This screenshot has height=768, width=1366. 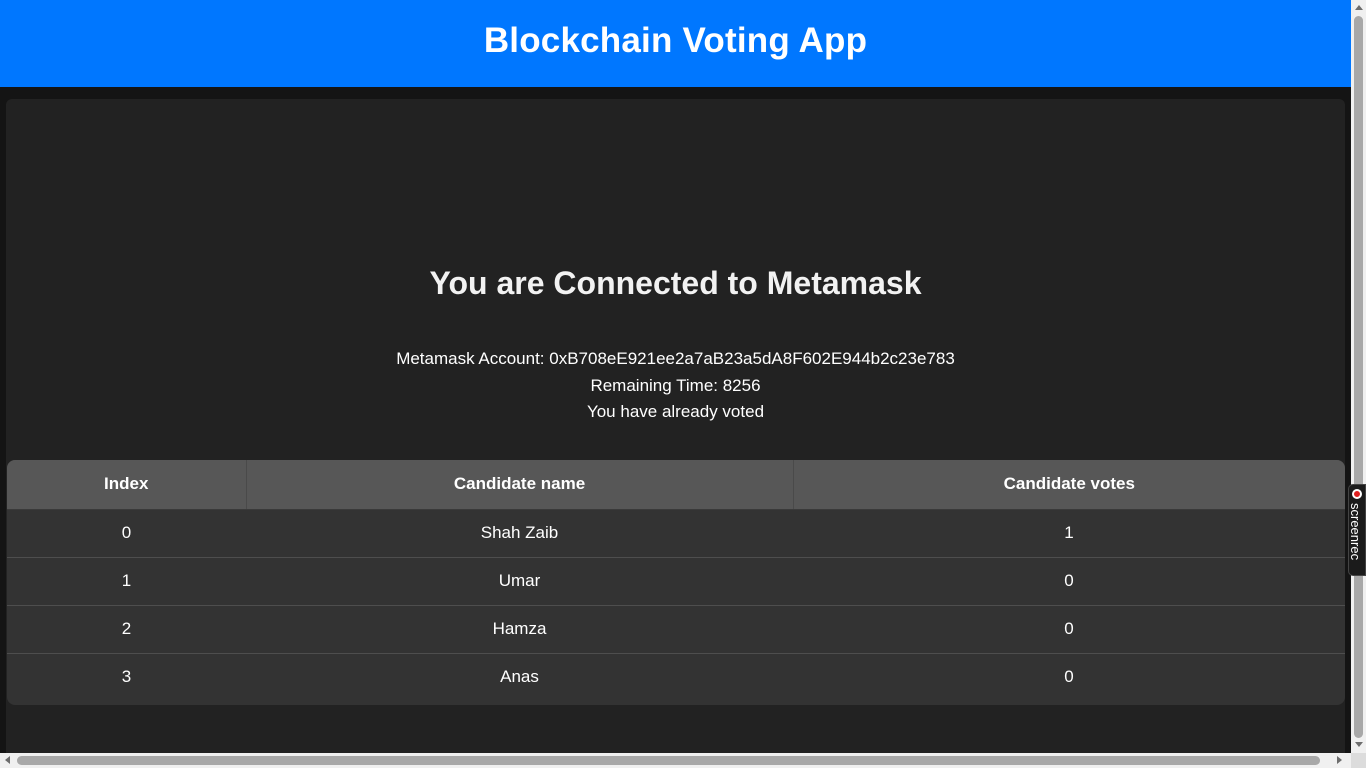 I want to click on candidate-index-cell: 3, so click(x=126, y=677).